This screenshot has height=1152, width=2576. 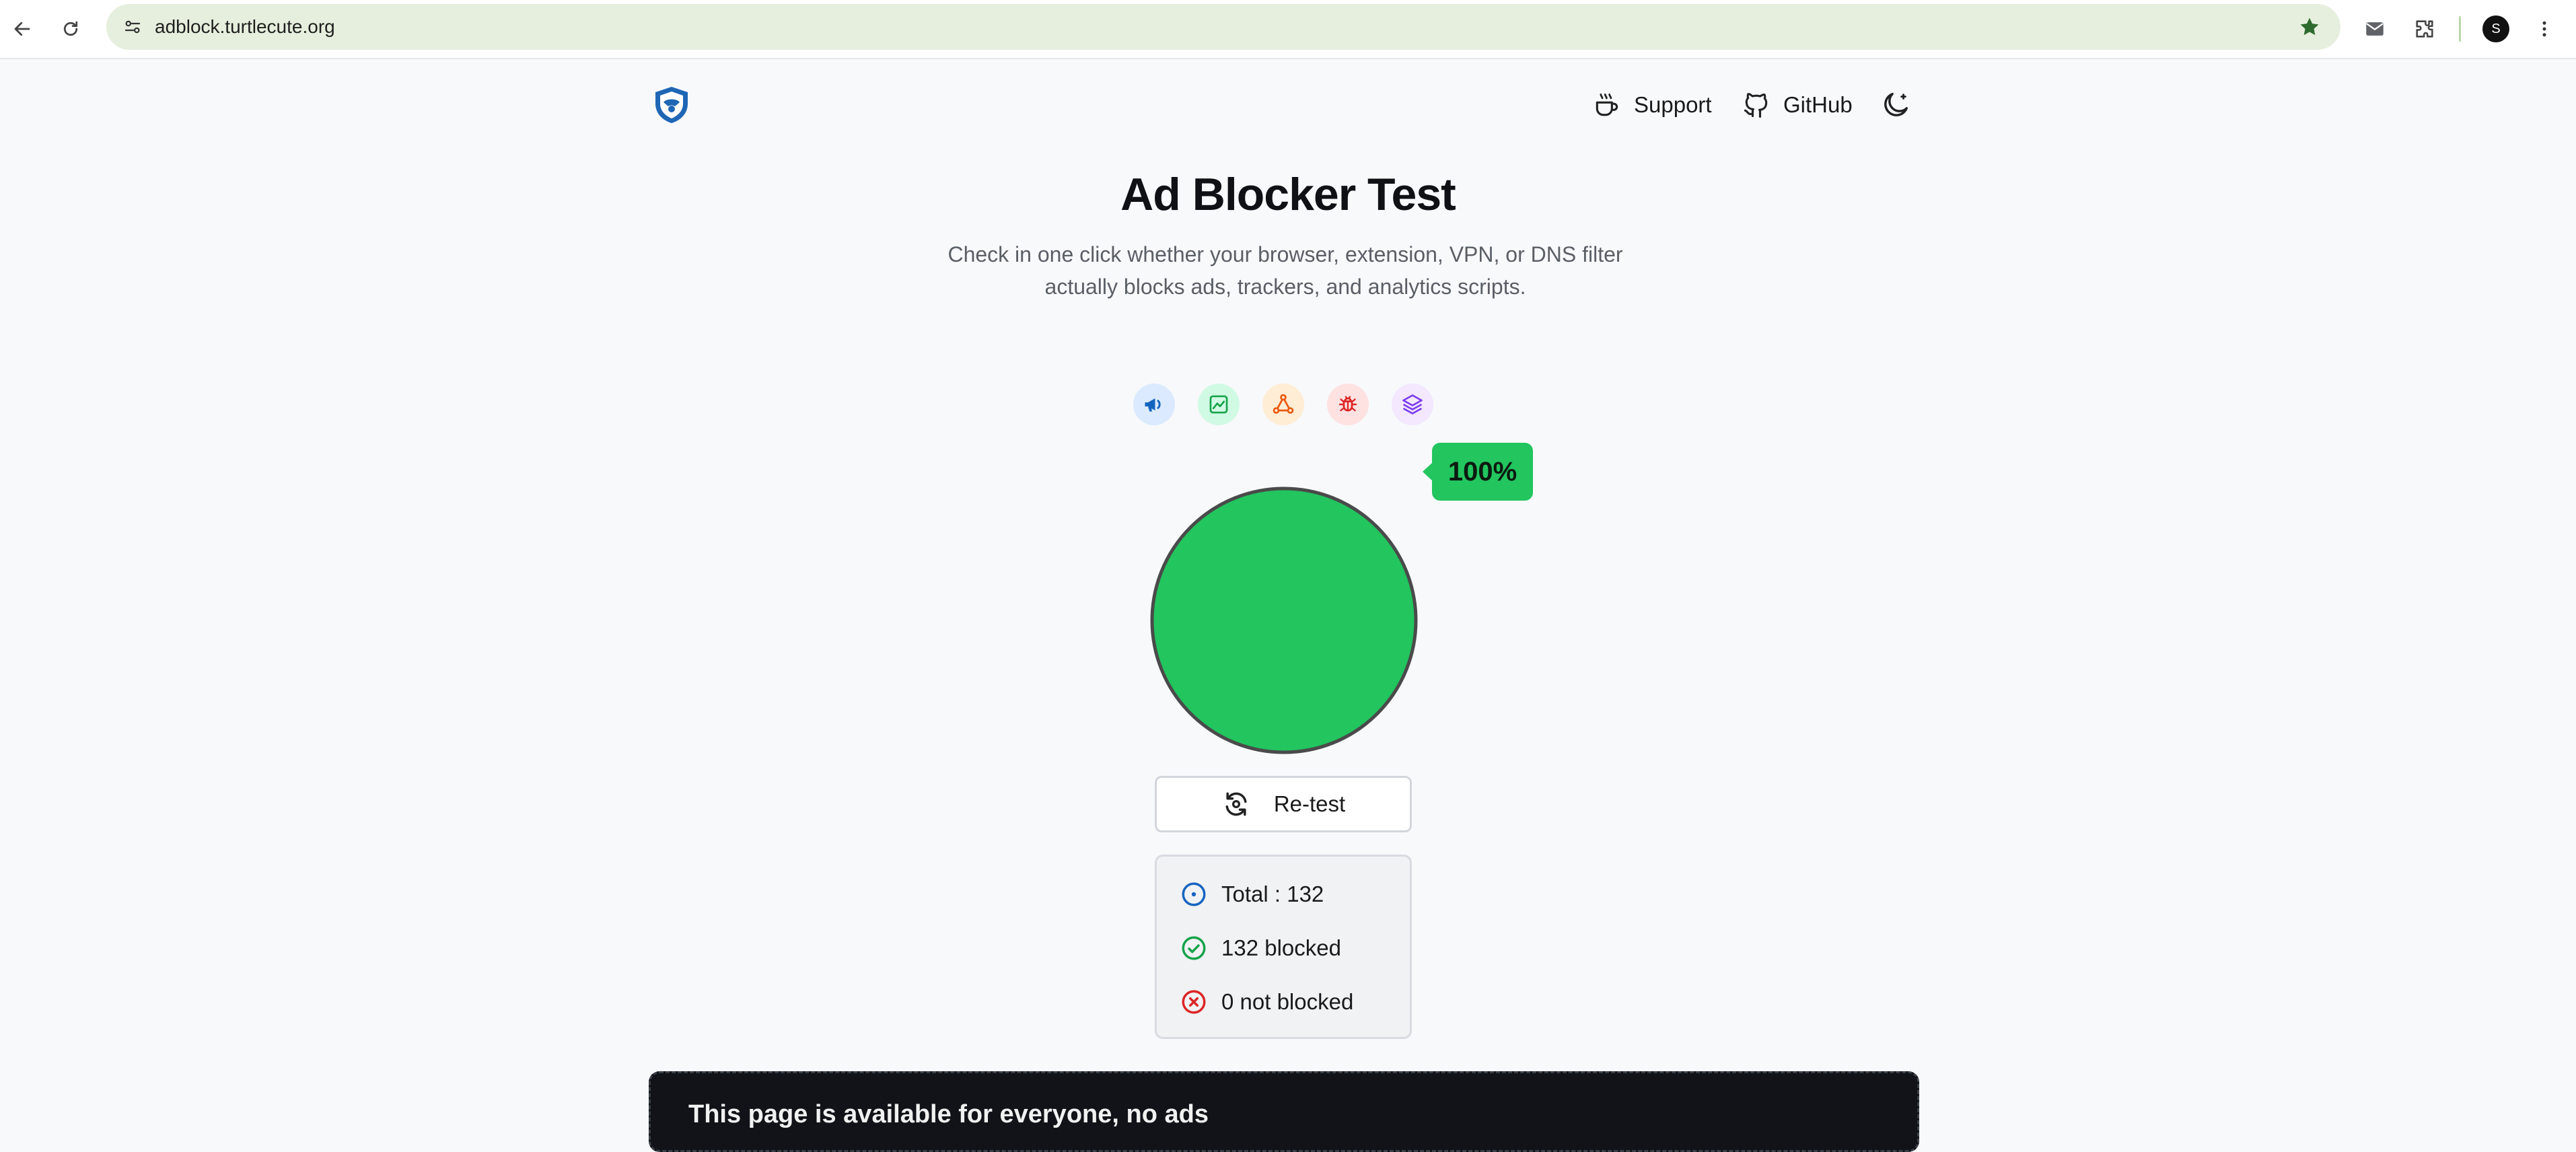 I want to click on page-title: Ad Blocker Test, so click(x=1288, y=194).